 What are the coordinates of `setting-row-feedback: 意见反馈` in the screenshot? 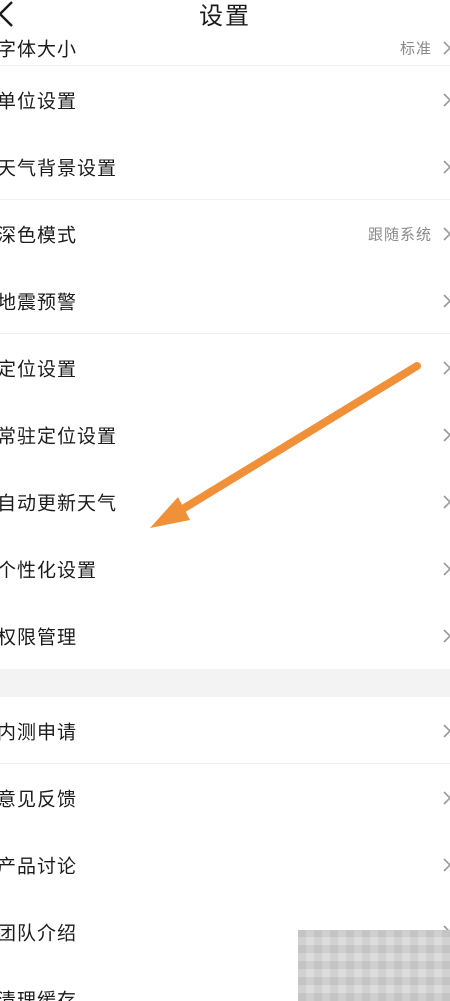 It's located at (225, 797).